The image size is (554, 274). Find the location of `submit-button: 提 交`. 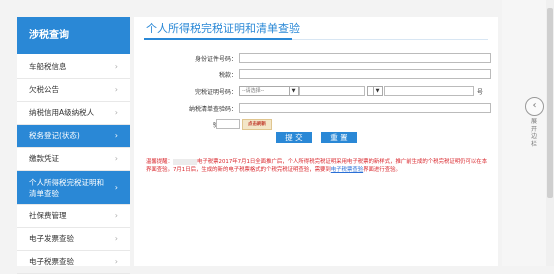

submit-button: 提 交 is located at coordinates (294, 137).